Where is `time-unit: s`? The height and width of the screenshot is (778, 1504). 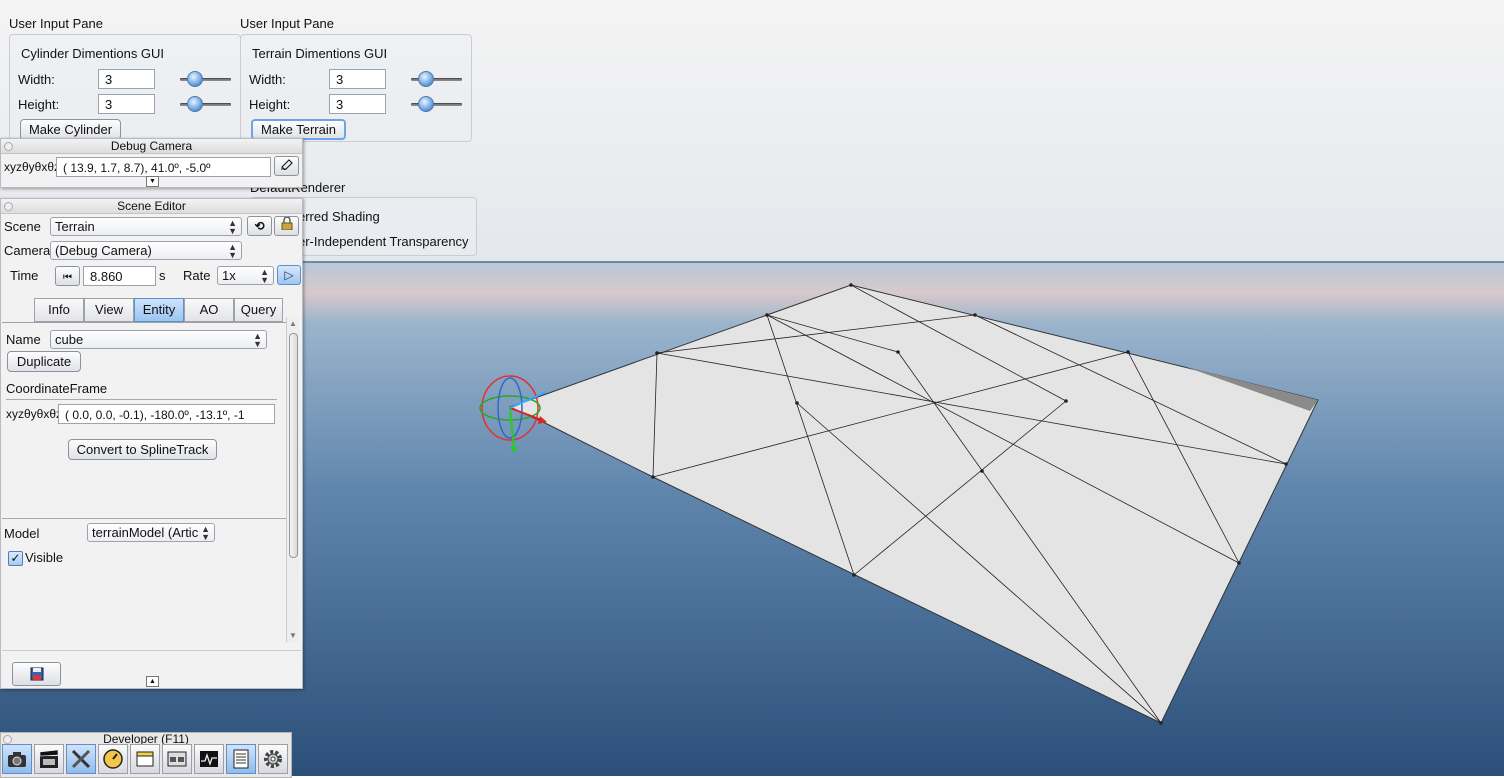
time-unit: s is located at coordinates (162, 275).